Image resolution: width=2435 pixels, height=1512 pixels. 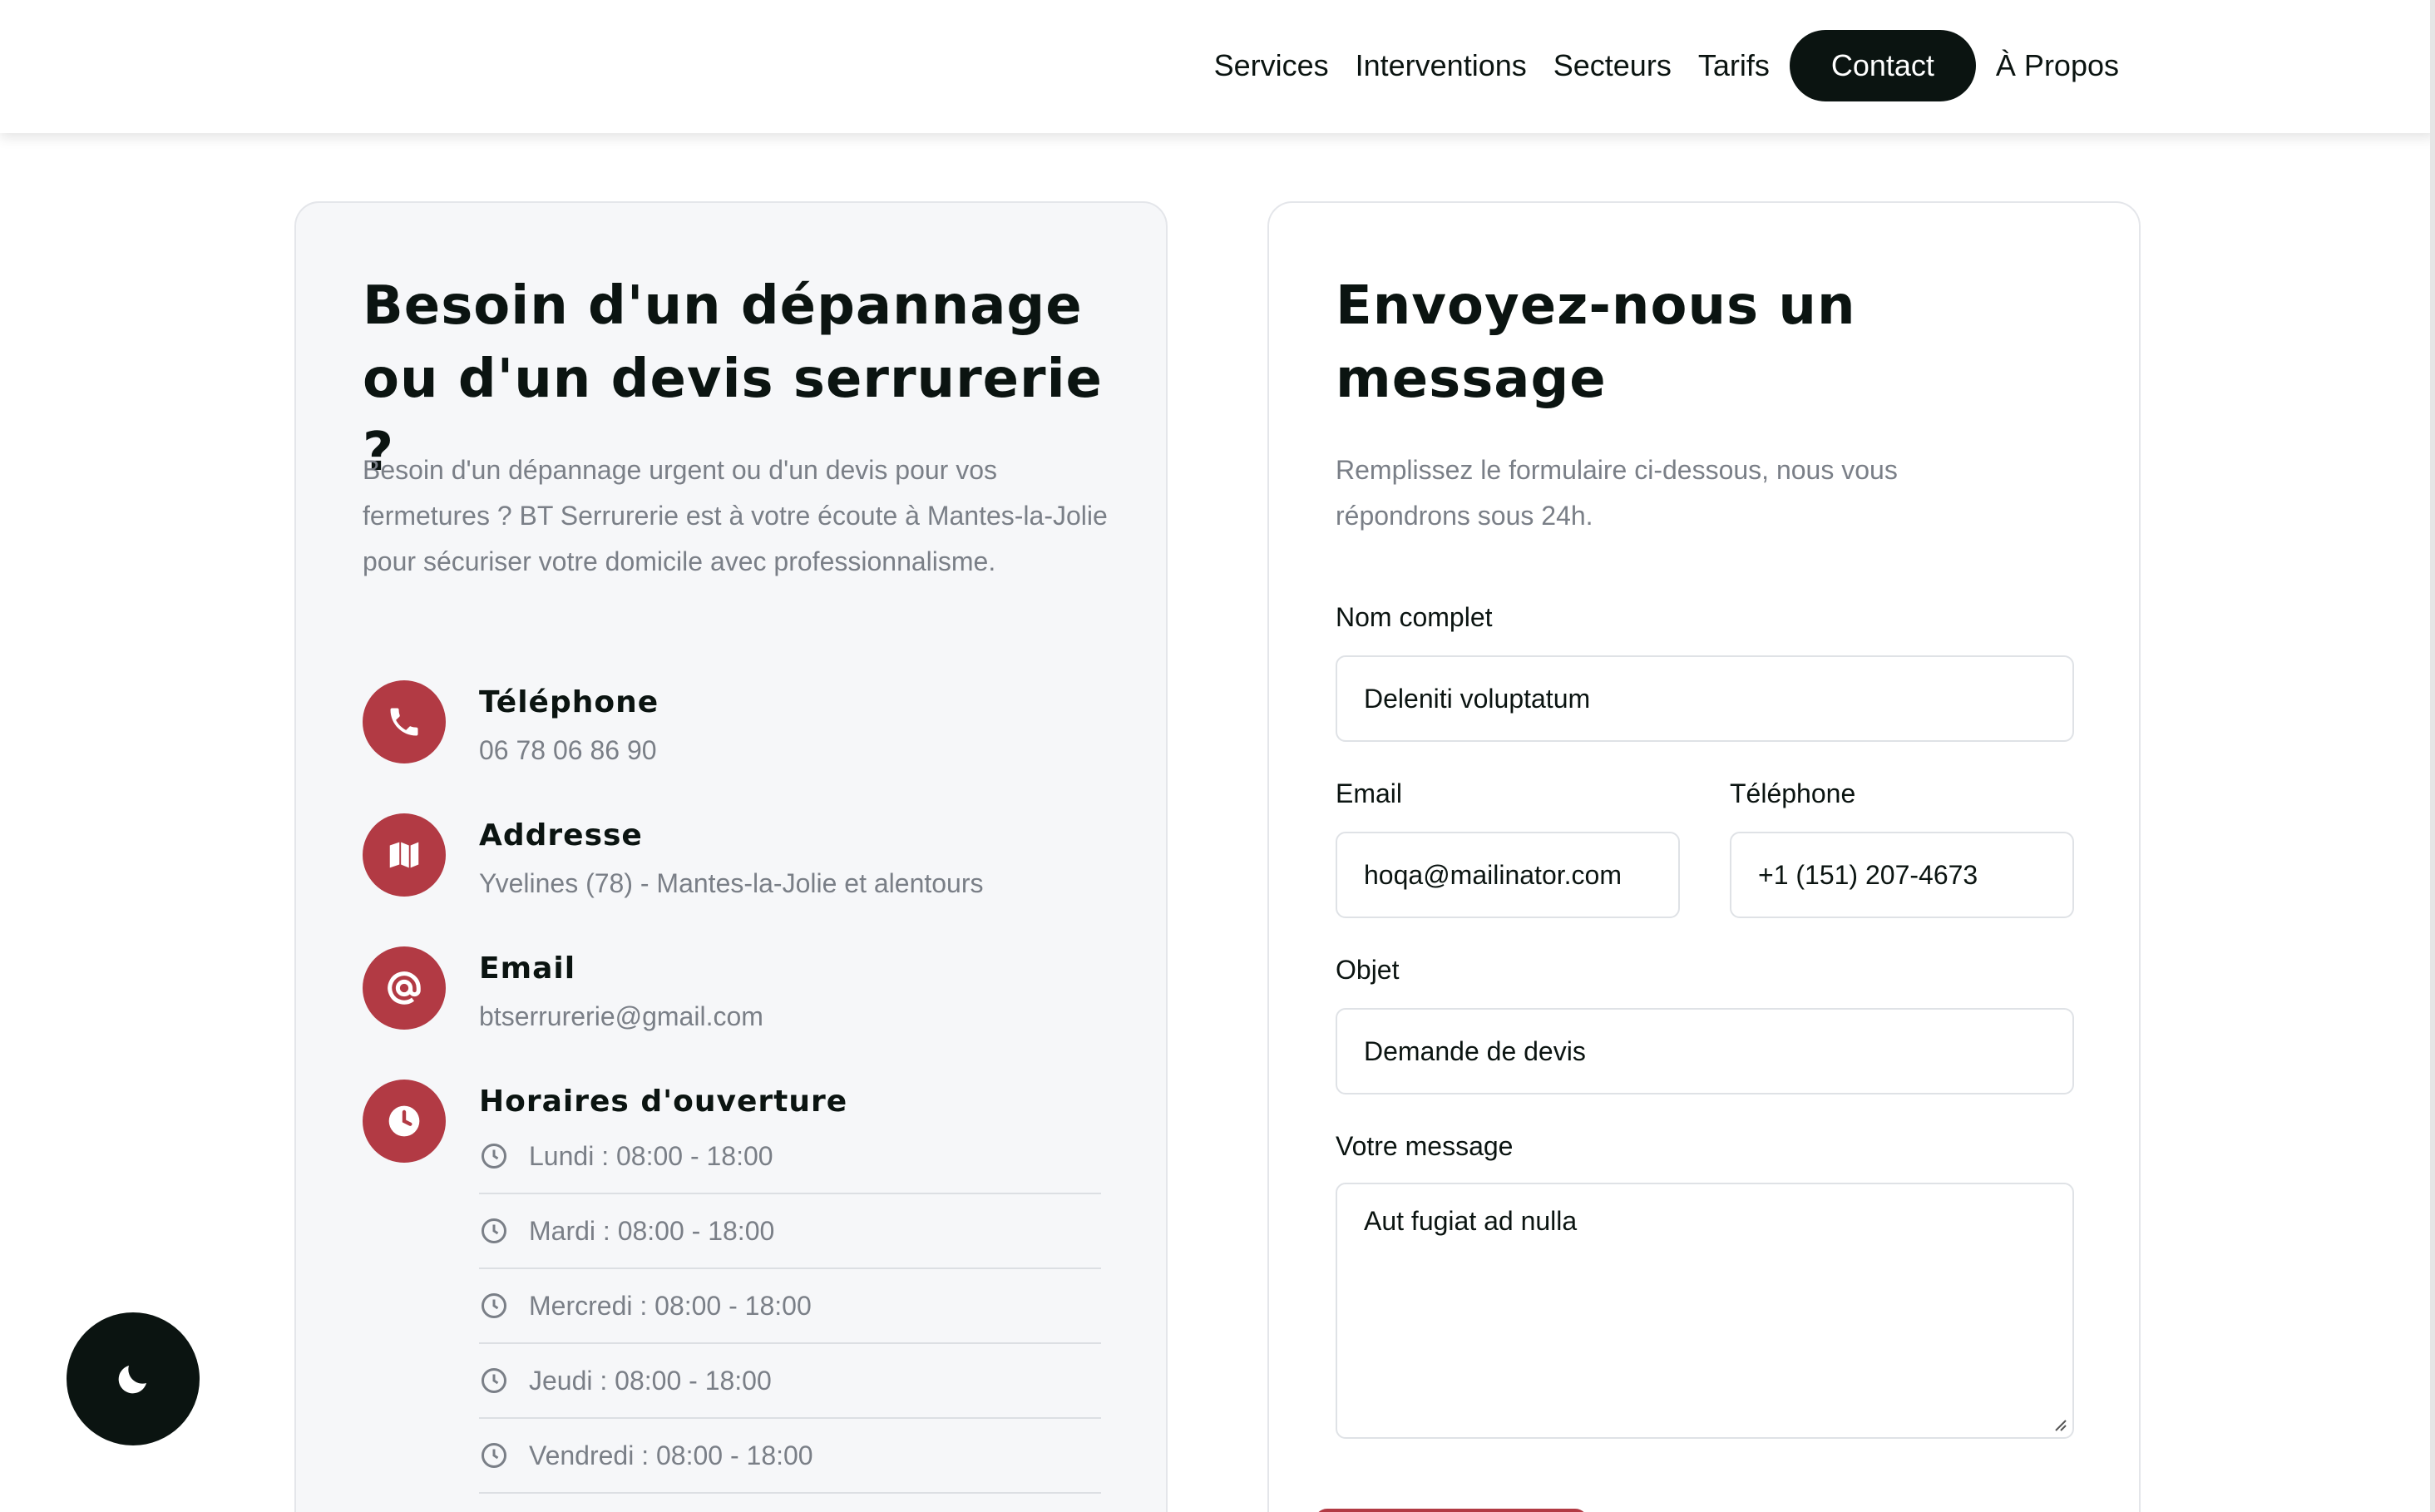 I want to click on subject-input: Demande de devis, so click(x=1705, y=1051).